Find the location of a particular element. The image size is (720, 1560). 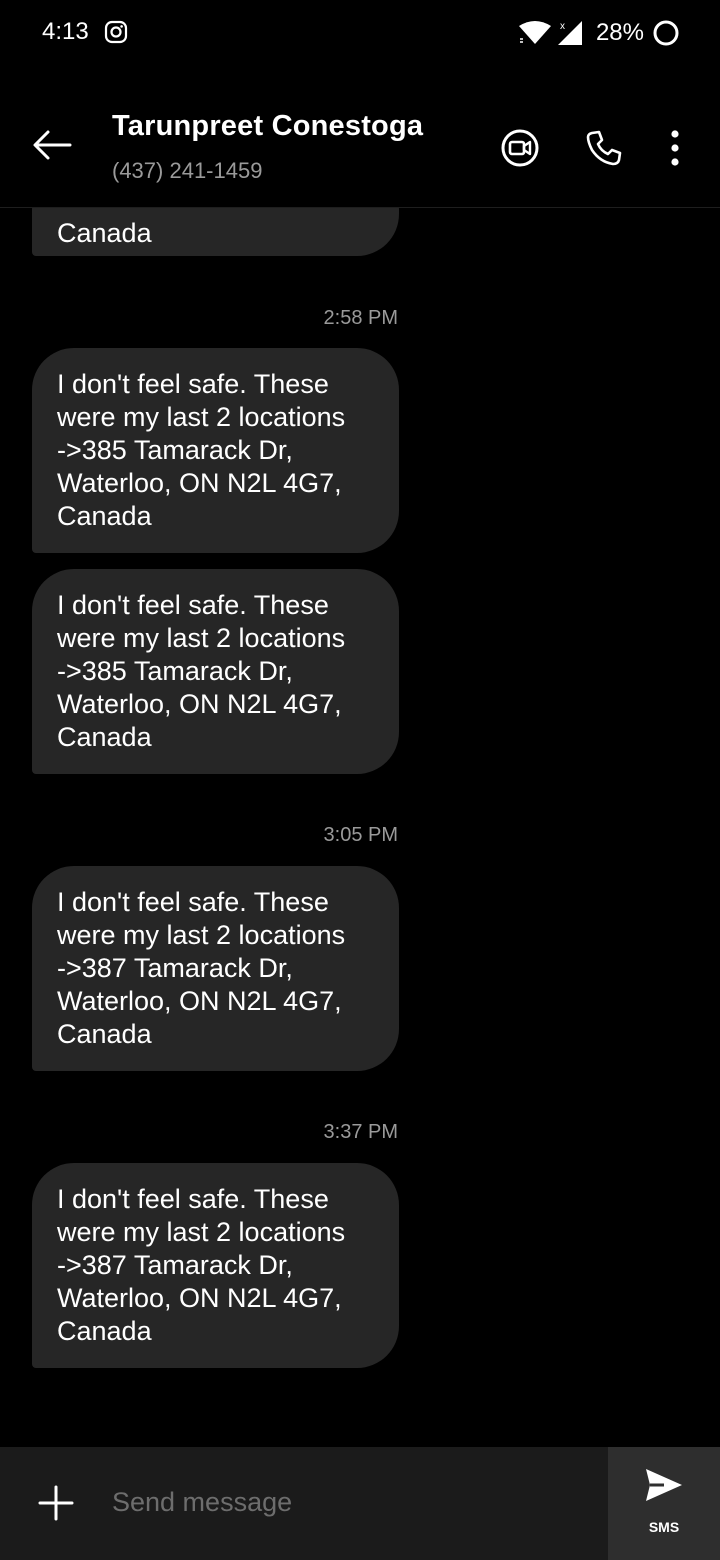

status-indicators: x 28% is located at coordinates (599, 33).